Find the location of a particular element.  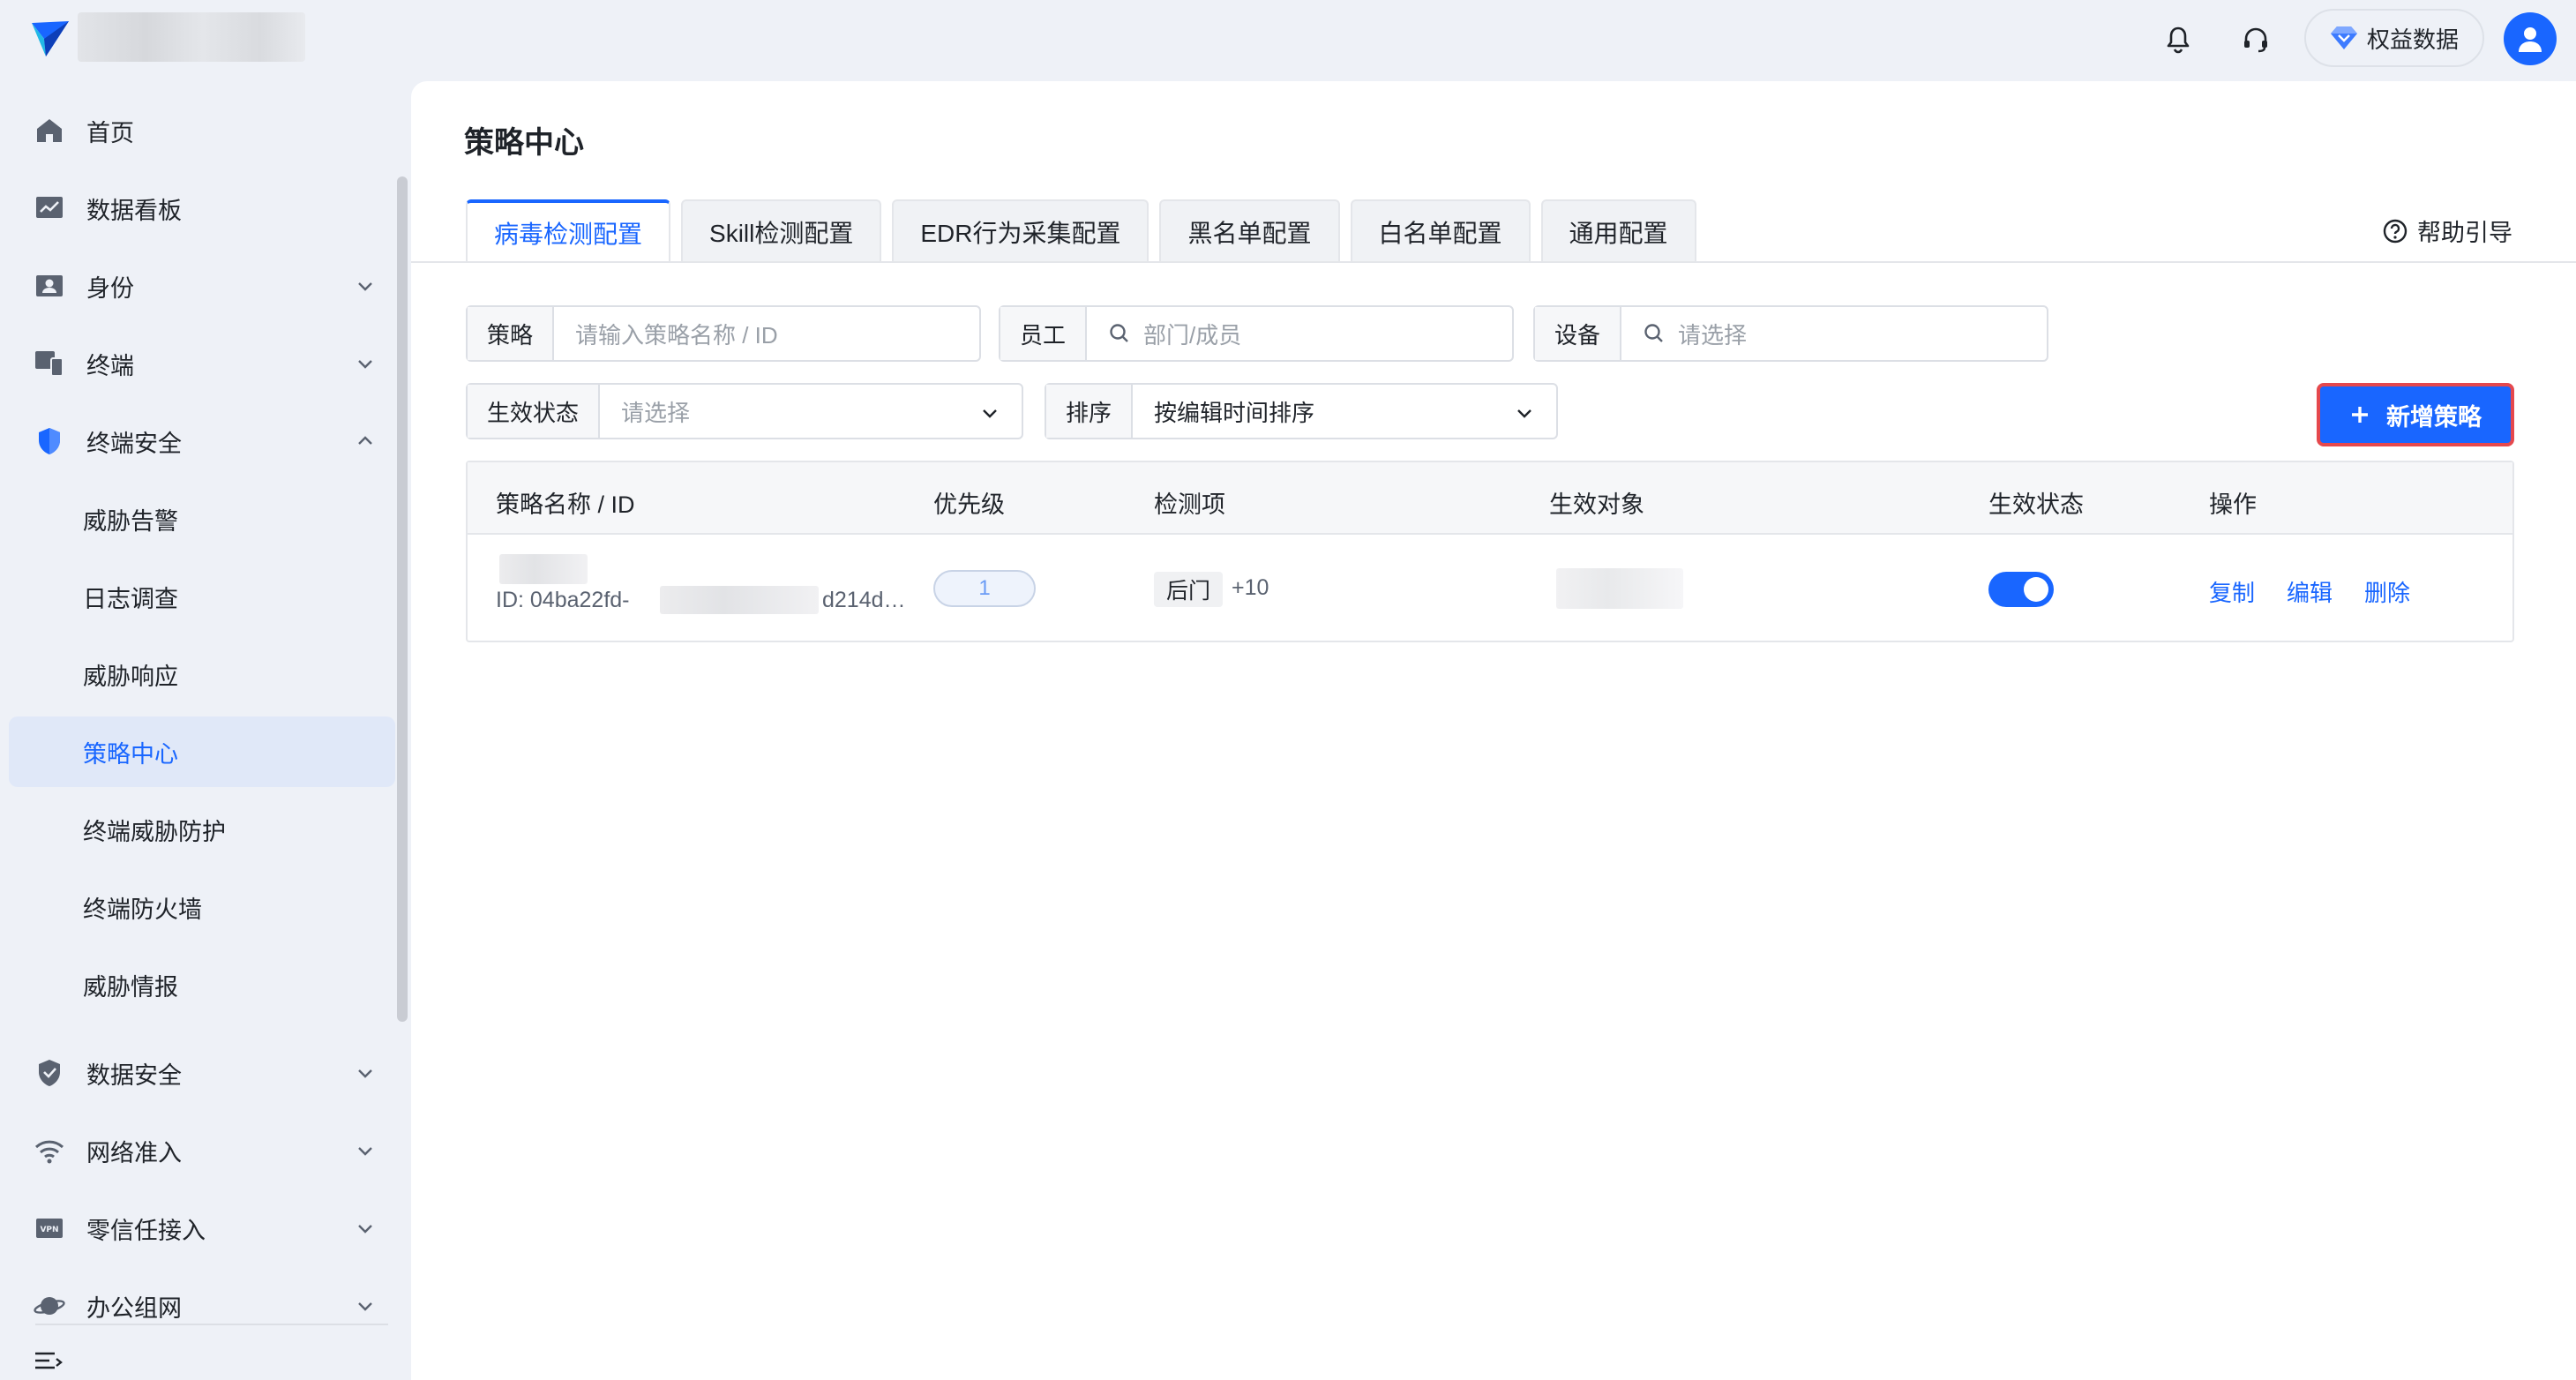

sidebar-item-identity: 身份 is located at coordinates (202, 286).